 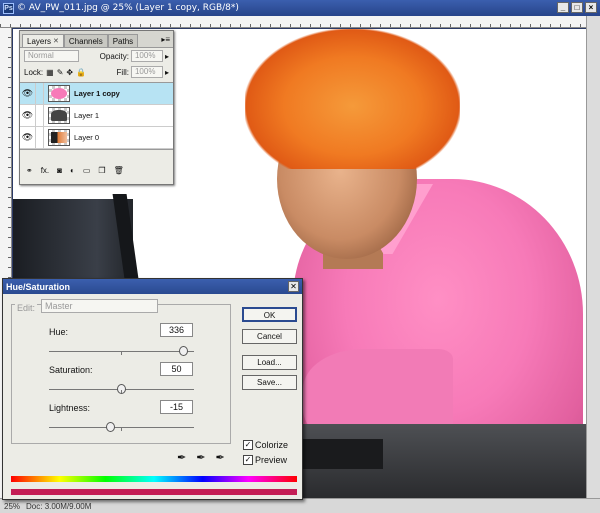 I want to click on orange-hair-photo, so click(x=352, y=99).